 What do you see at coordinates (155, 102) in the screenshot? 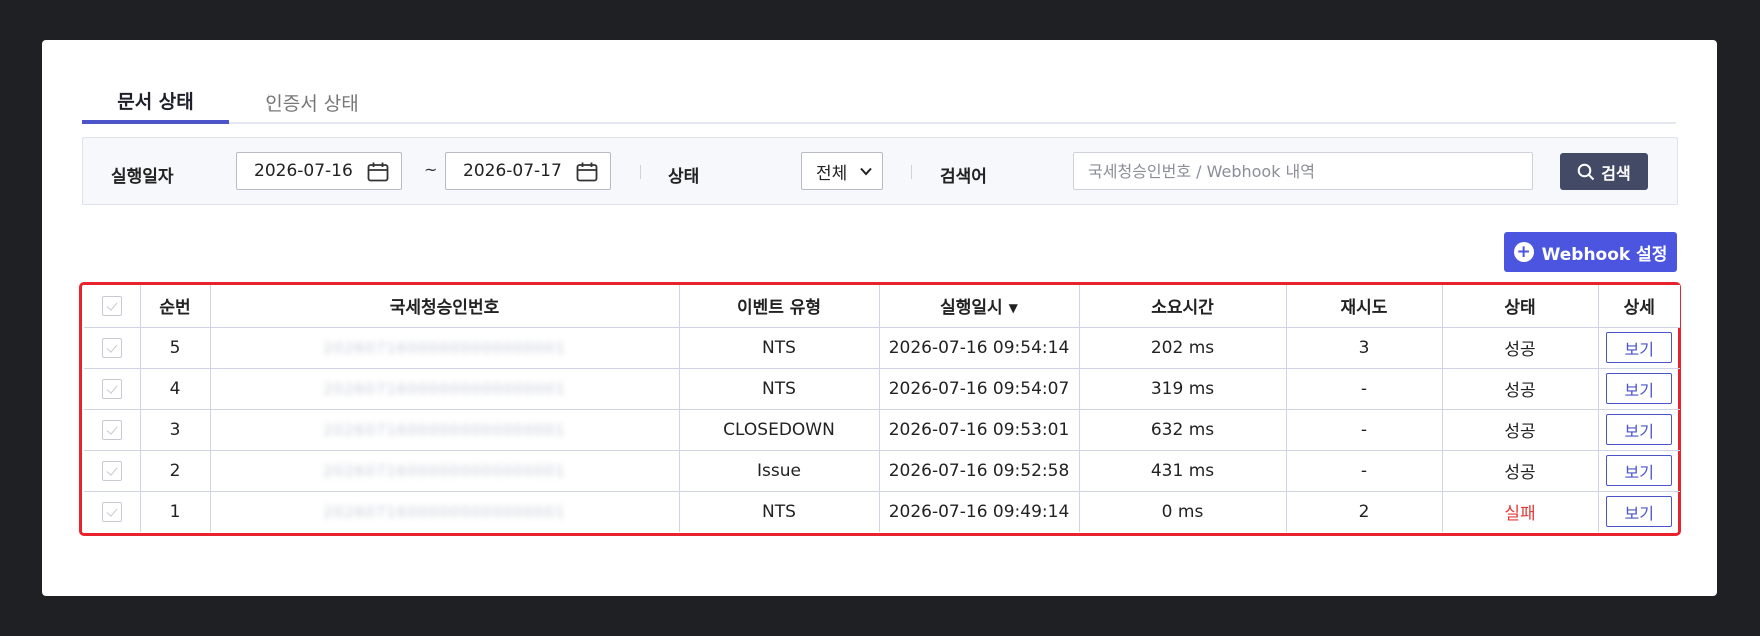
I see `tab-document-status: 문서 상태` at bounding box center [155, 102].